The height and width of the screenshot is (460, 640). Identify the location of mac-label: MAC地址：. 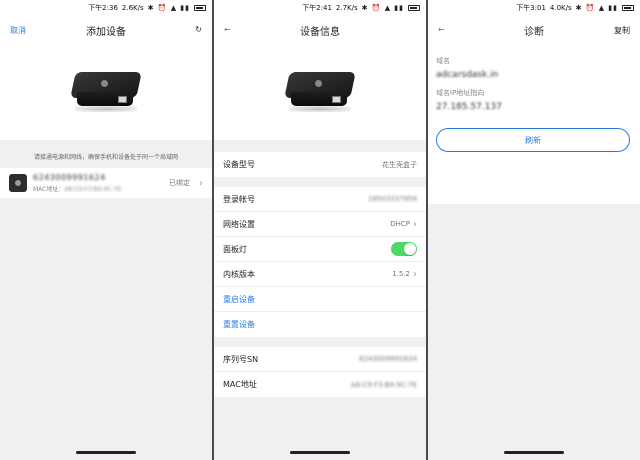
(49, 189).